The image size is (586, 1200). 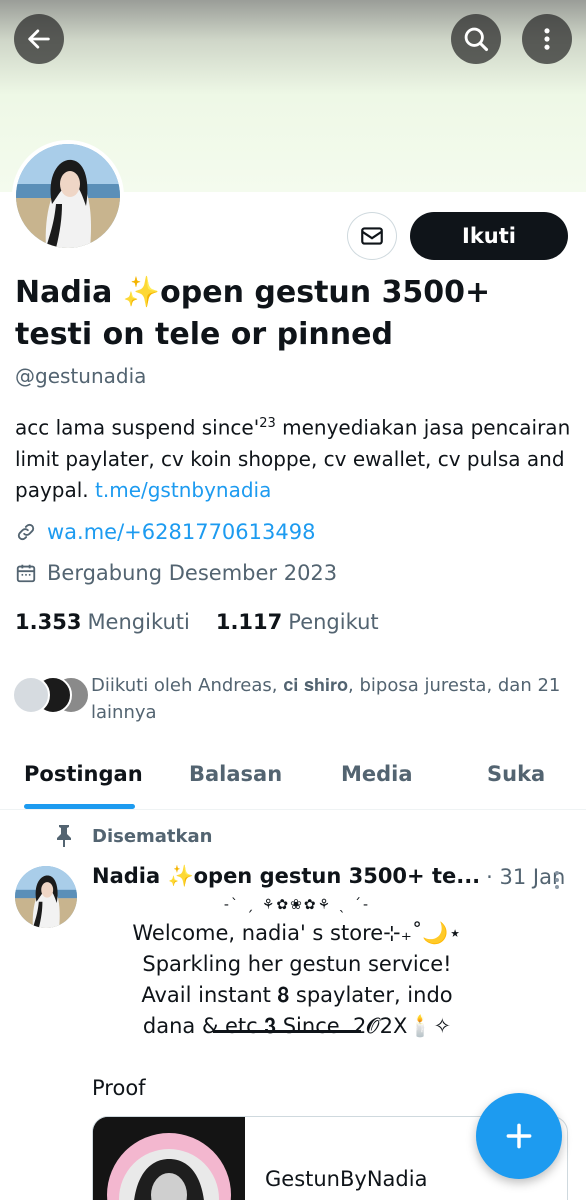 I want to click on following-stat: 1.353 Mengikuti, so click(x=102, y=622).